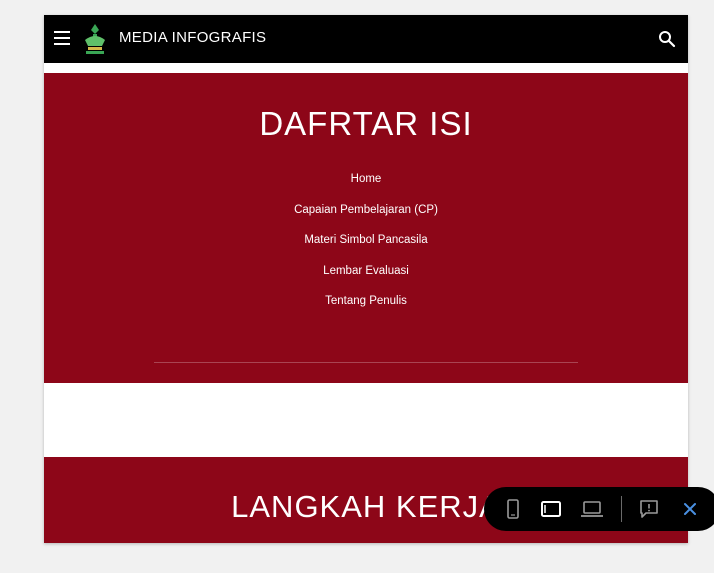  What do you see at coordinates (366, 123) in the screenshot?
I see `toc-title: DAFRTAR ISI` at bounding box center [366, 123].